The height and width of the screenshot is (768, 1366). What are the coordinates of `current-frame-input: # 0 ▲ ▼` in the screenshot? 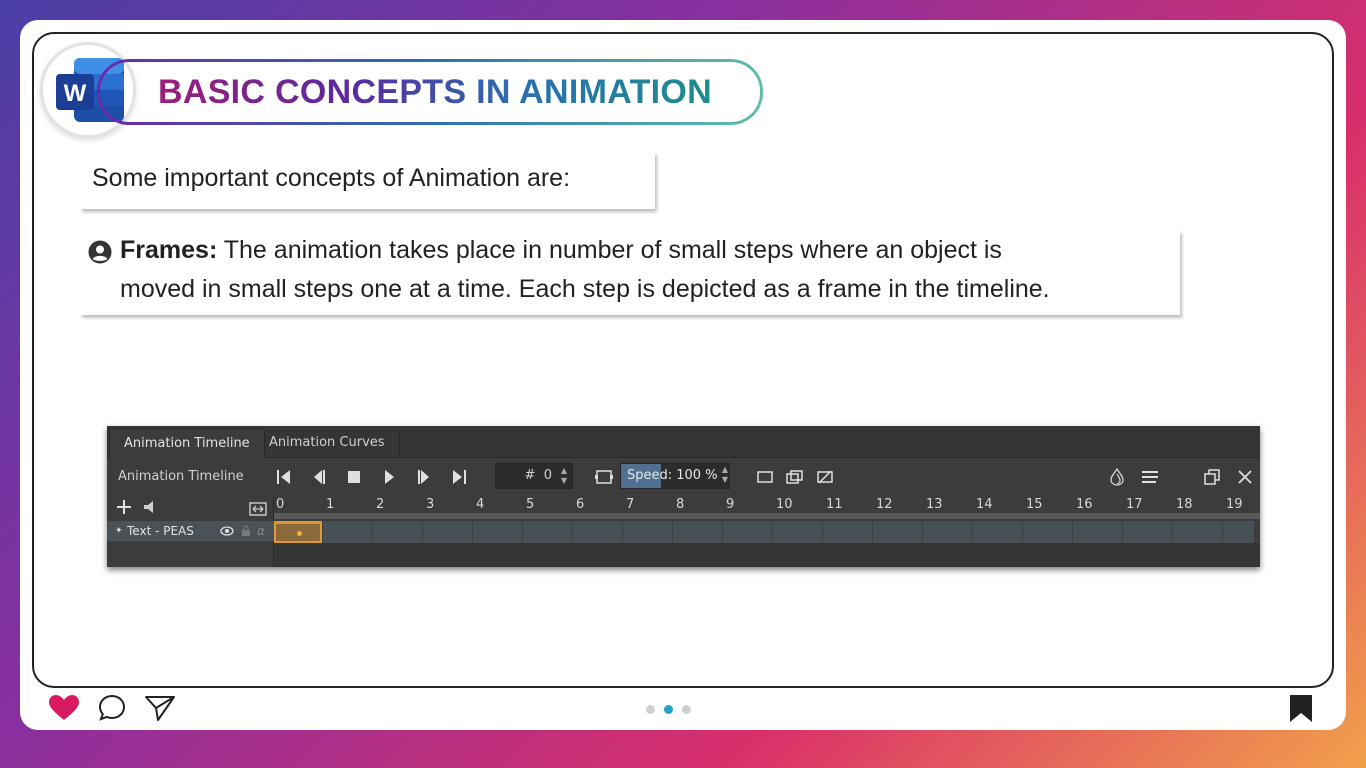 It's located at (534, 476).